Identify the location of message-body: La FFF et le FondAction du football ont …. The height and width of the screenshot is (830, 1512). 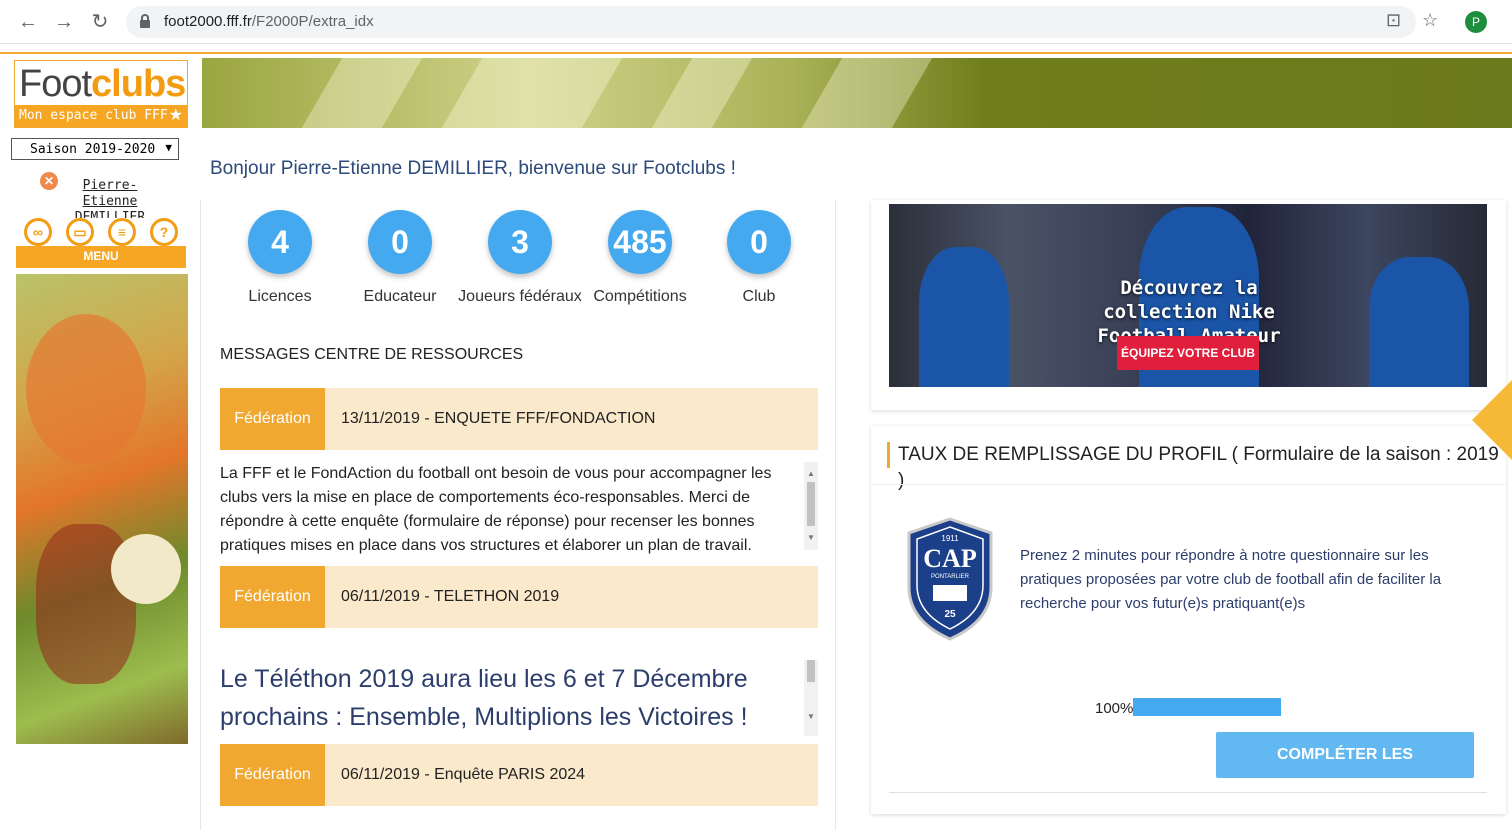
(519, 510).